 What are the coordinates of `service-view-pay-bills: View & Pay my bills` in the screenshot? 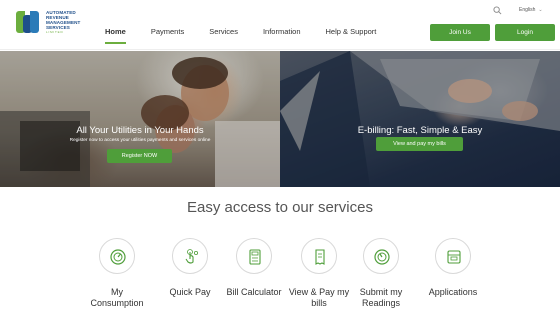 It's located at (319, 273).